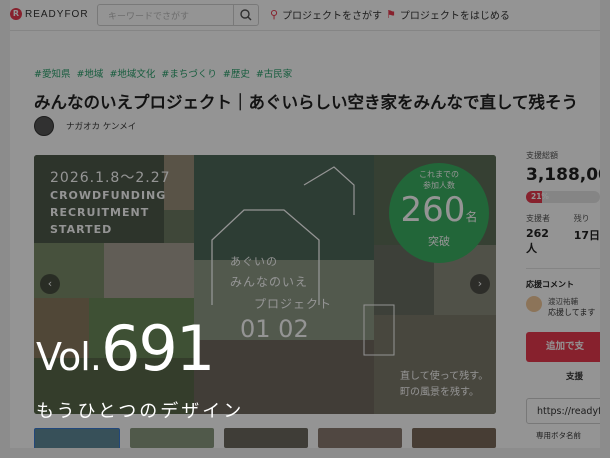 The image size is (610, 458). Describe the element at coordinates (157, 348) in the screenshot. I see `vol-number: 691` at that location.